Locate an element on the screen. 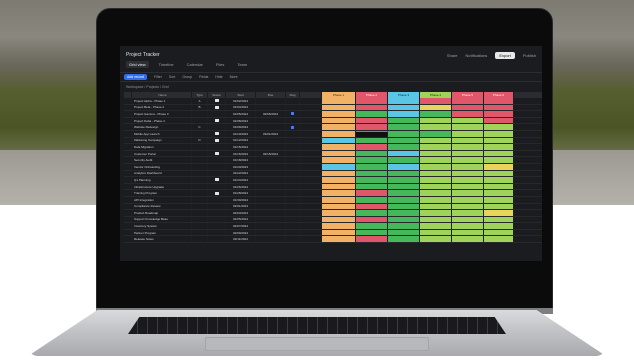  publish-button: Publish is located at coordinates (529, 55).